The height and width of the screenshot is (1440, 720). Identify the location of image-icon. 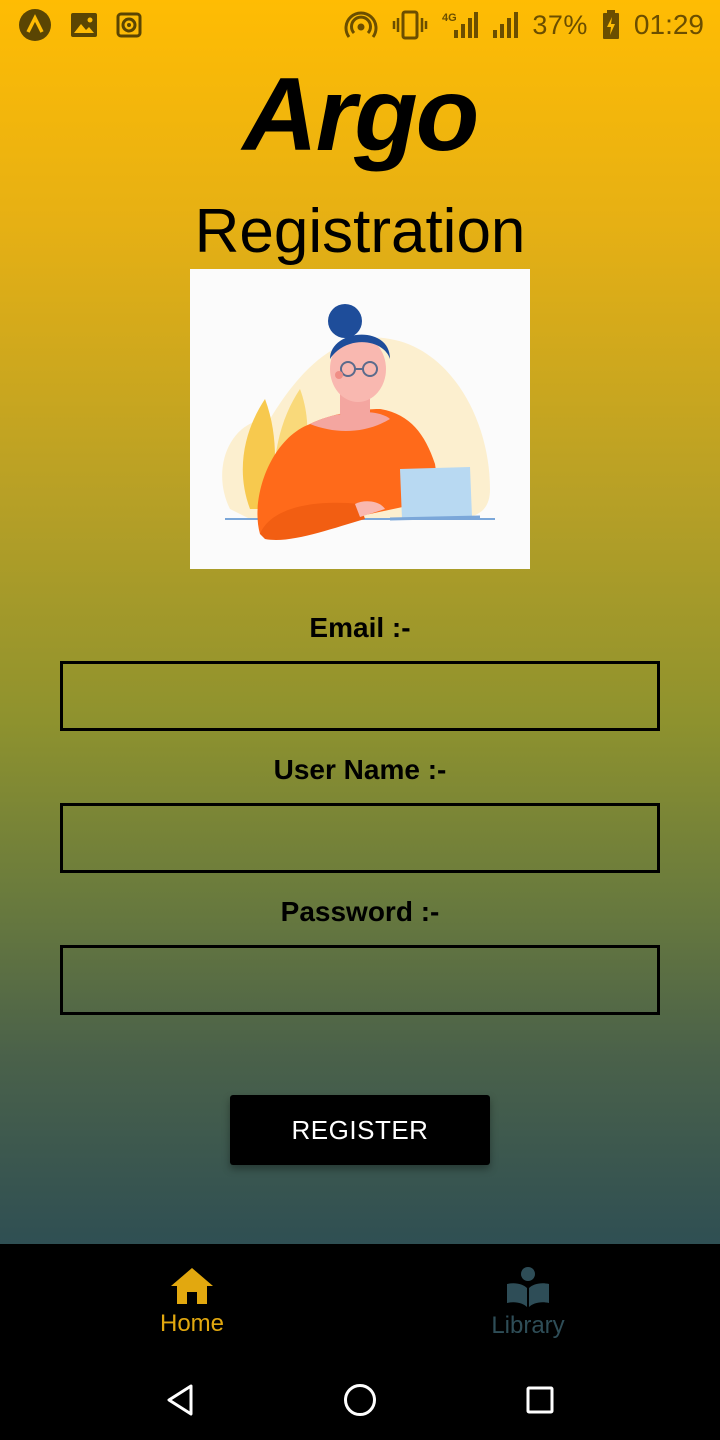
(84, 25).